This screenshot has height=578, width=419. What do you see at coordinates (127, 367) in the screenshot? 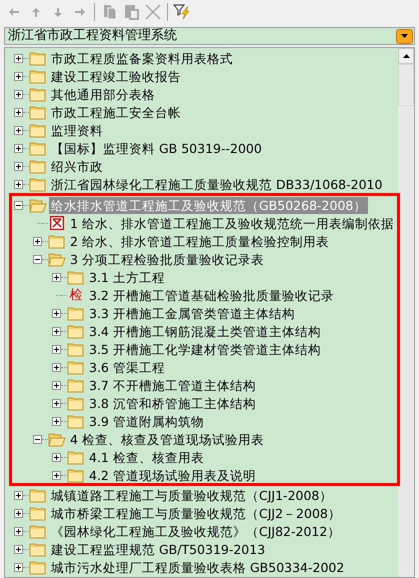
I see `tree-item: 3.6 管渠工程` at bounding box center [127, 367].